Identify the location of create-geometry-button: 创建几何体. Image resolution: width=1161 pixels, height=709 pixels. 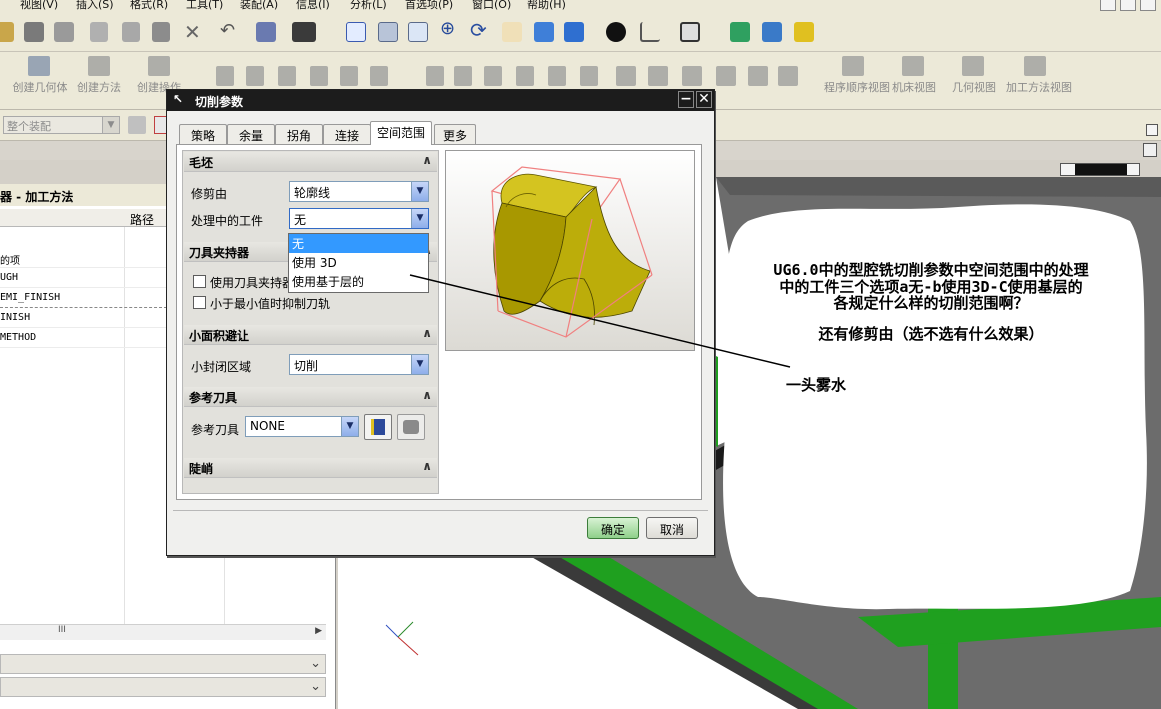
(40, 88).